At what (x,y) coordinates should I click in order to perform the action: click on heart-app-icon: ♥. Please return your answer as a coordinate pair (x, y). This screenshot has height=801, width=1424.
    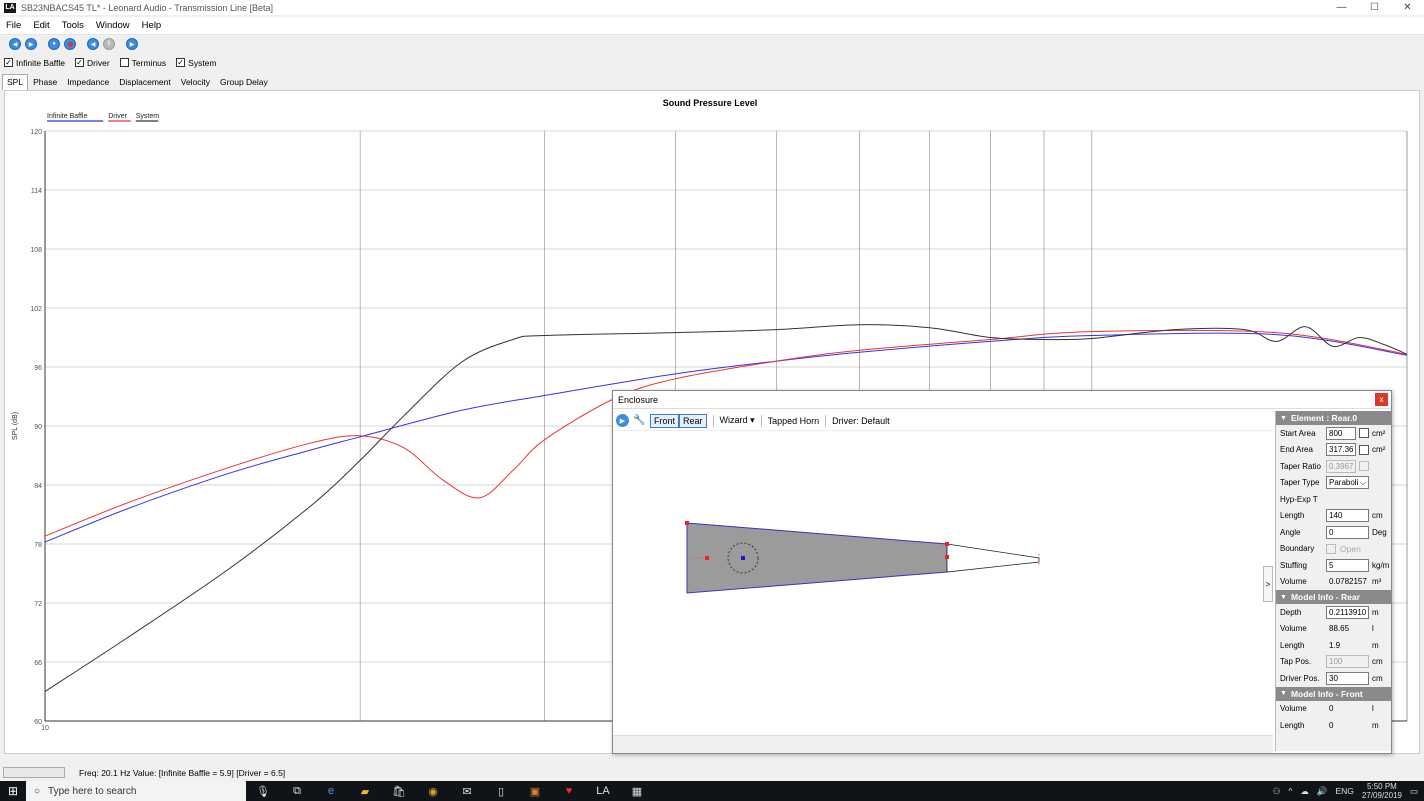
    Looking at the image, I should click on (569, 791).